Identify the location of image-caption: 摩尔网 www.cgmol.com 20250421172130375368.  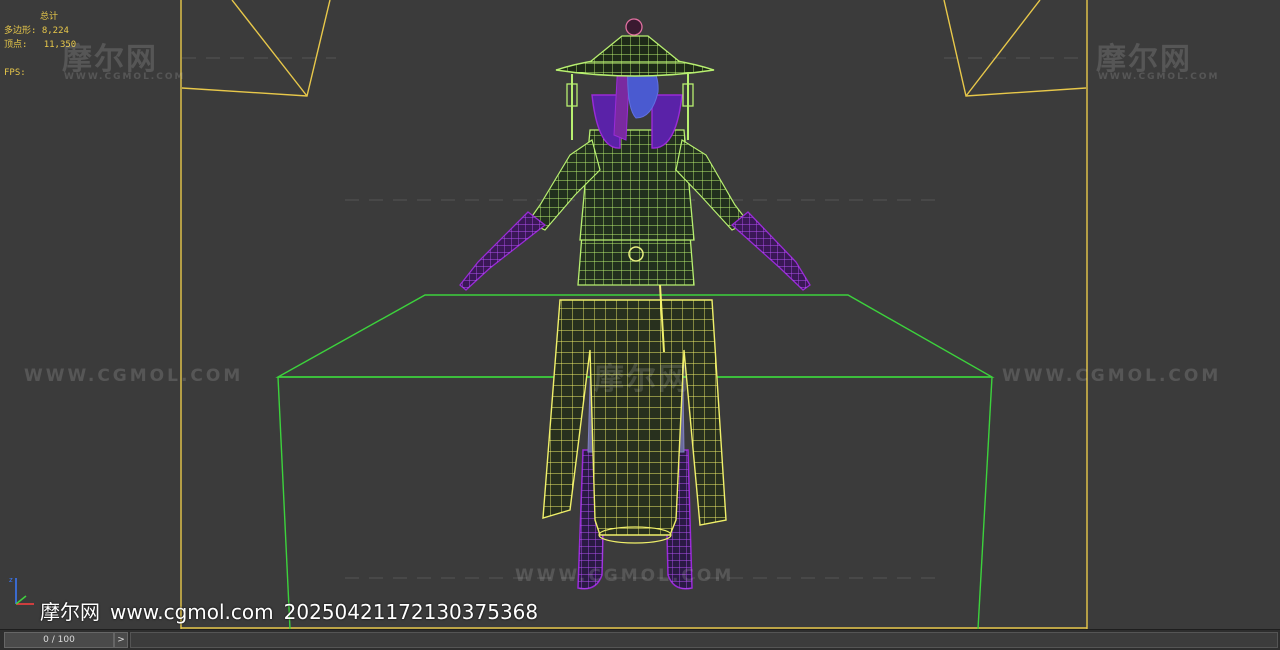
(294, 610).